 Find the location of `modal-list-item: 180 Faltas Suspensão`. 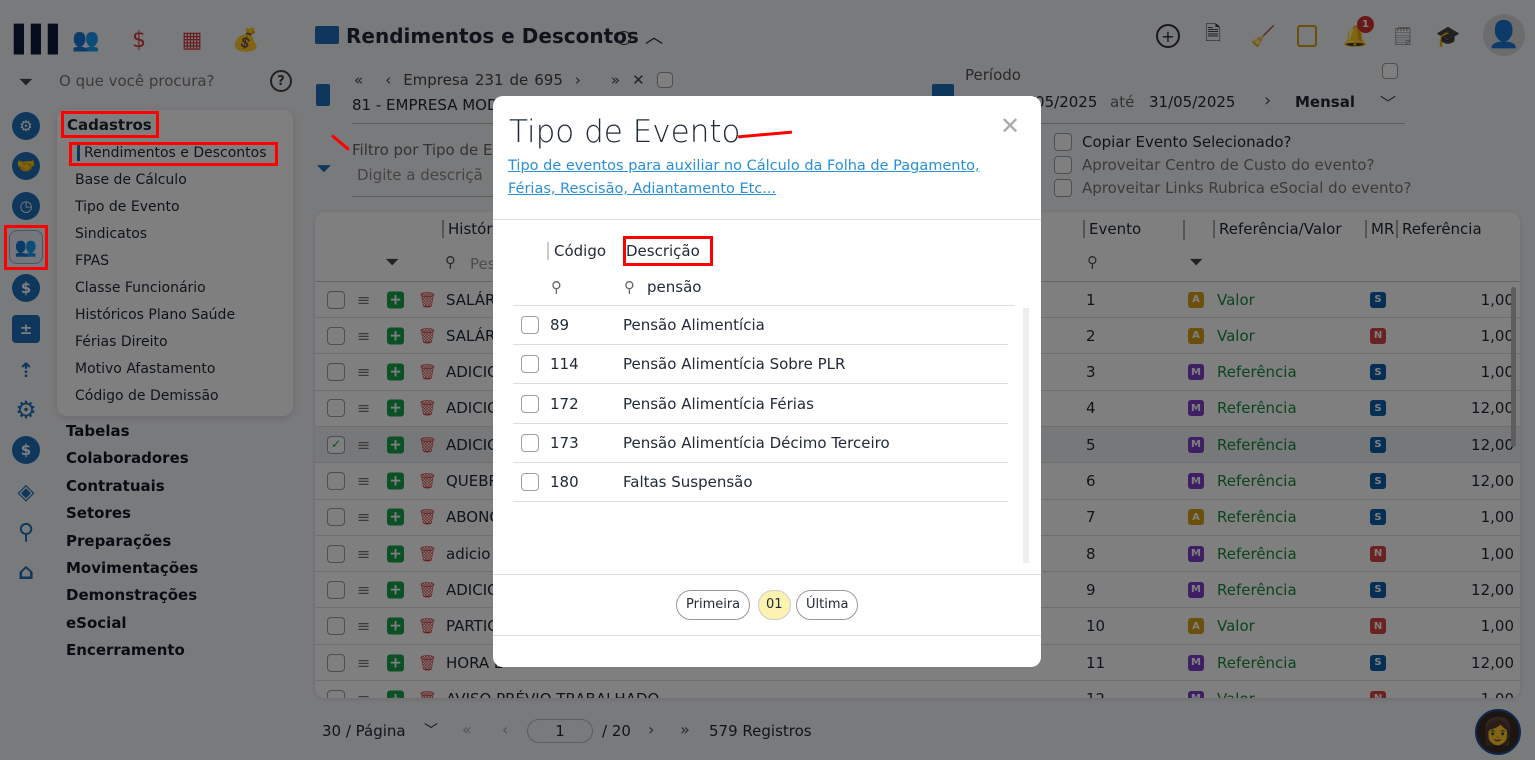

modal-list-item: 180 Faltas Suspensão is located at coordinates (760, 483).